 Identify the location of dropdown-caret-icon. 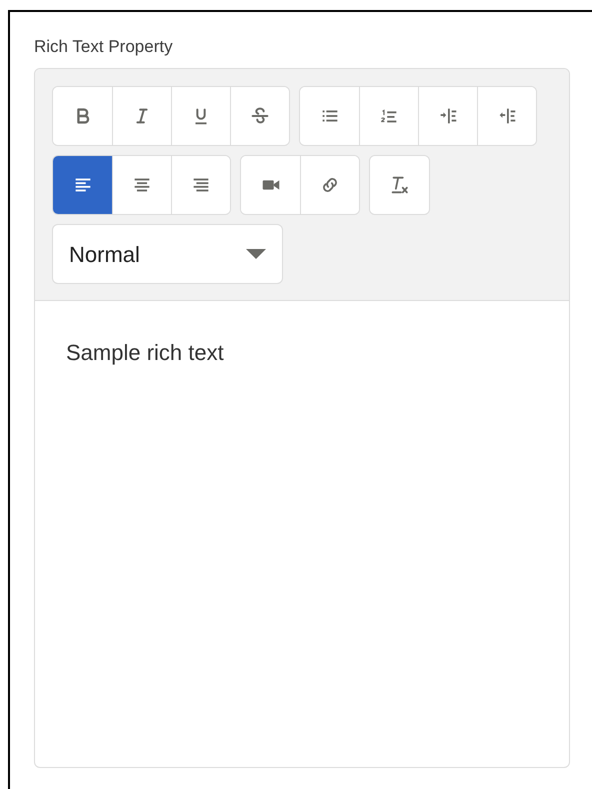
(256, 254).